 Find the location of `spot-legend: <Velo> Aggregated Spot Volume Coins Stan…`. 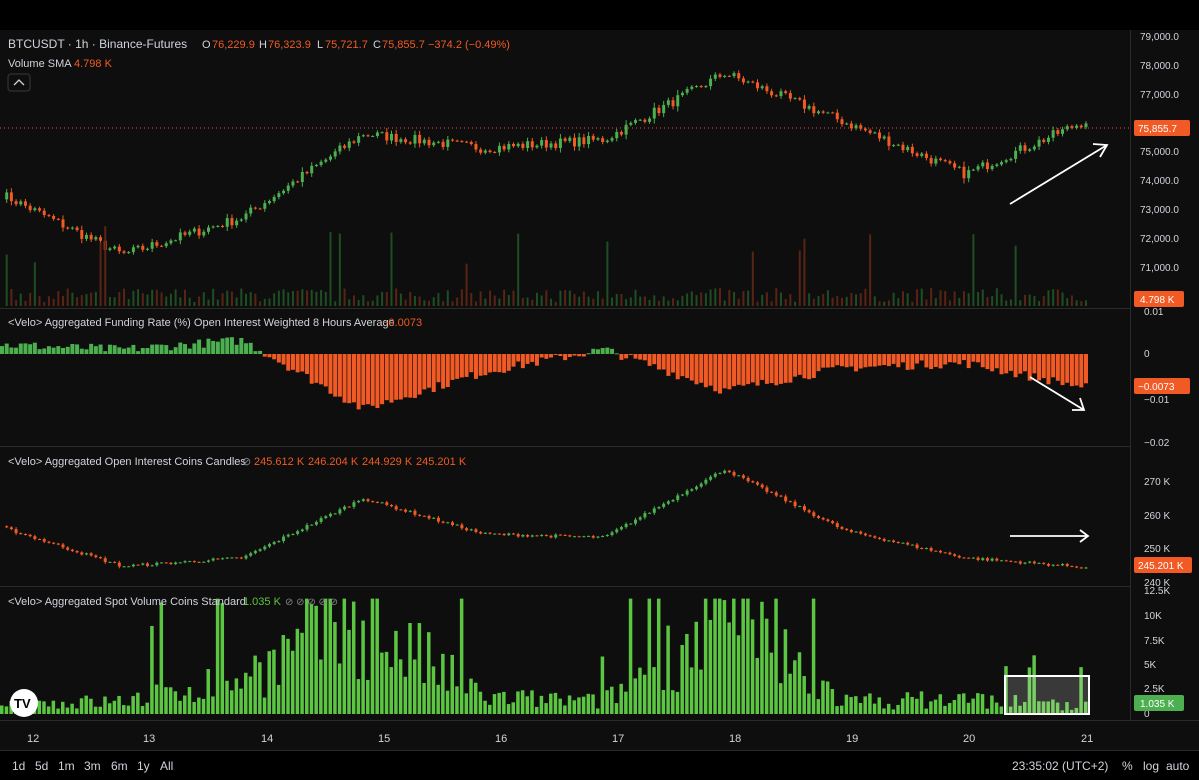

spot-legend: <Velo> Aggregated Spot Volume Coins Stan… is located at coordinates (173, 602).